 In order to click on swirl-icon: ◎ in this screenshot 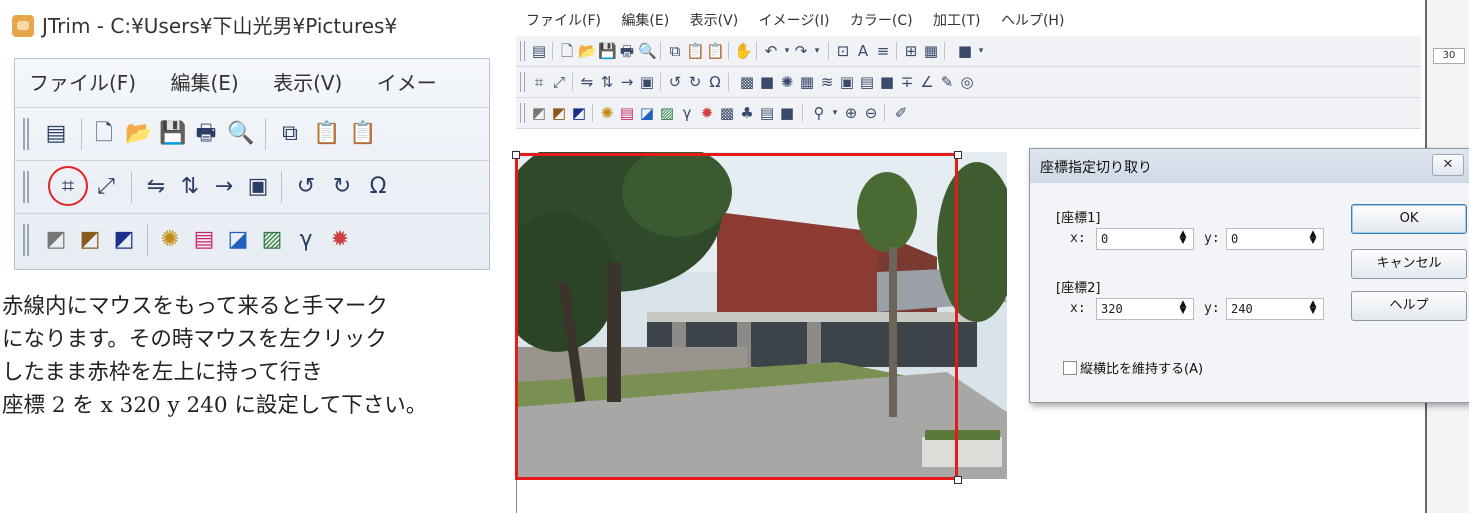, I will do `click(967, 82)`.